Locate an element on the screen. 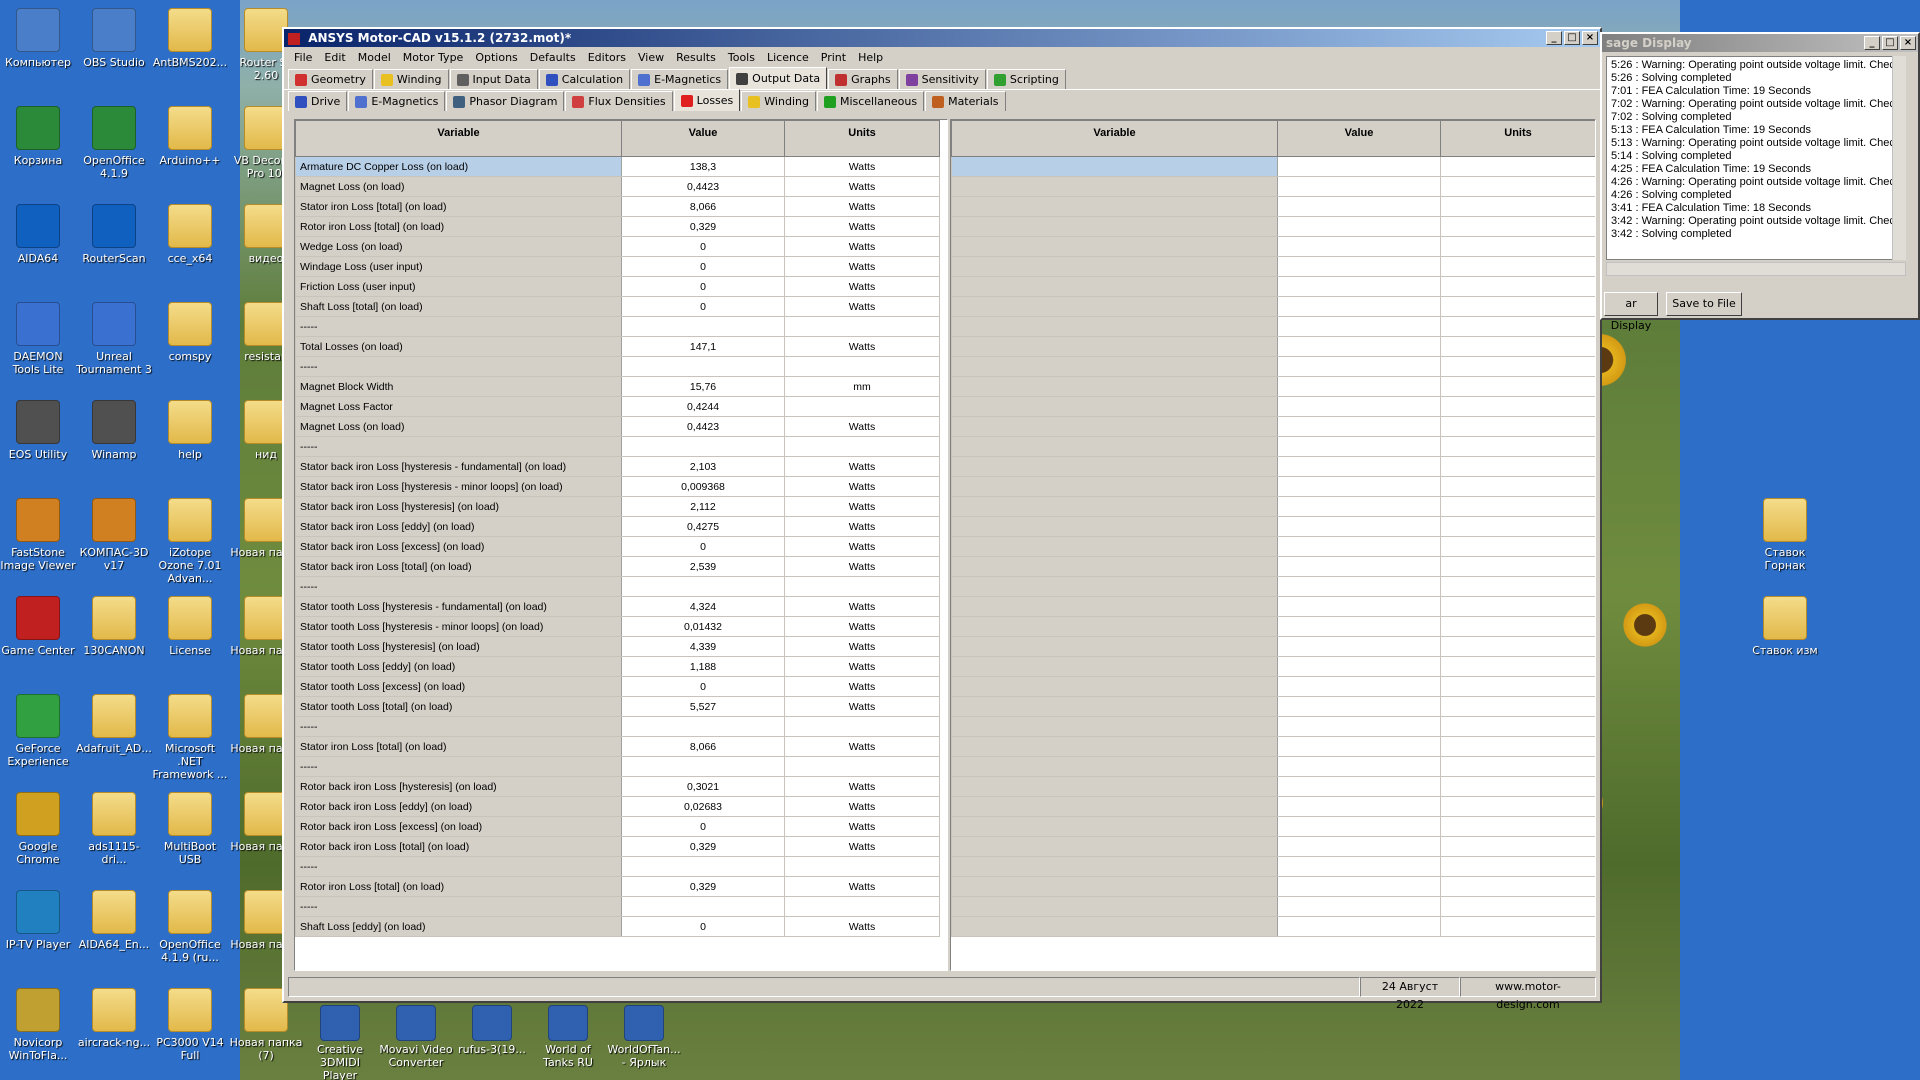 The width and height of the screenshot is (1920, 1080). message-log-scrollbar is located at coordinates (1899, 158).